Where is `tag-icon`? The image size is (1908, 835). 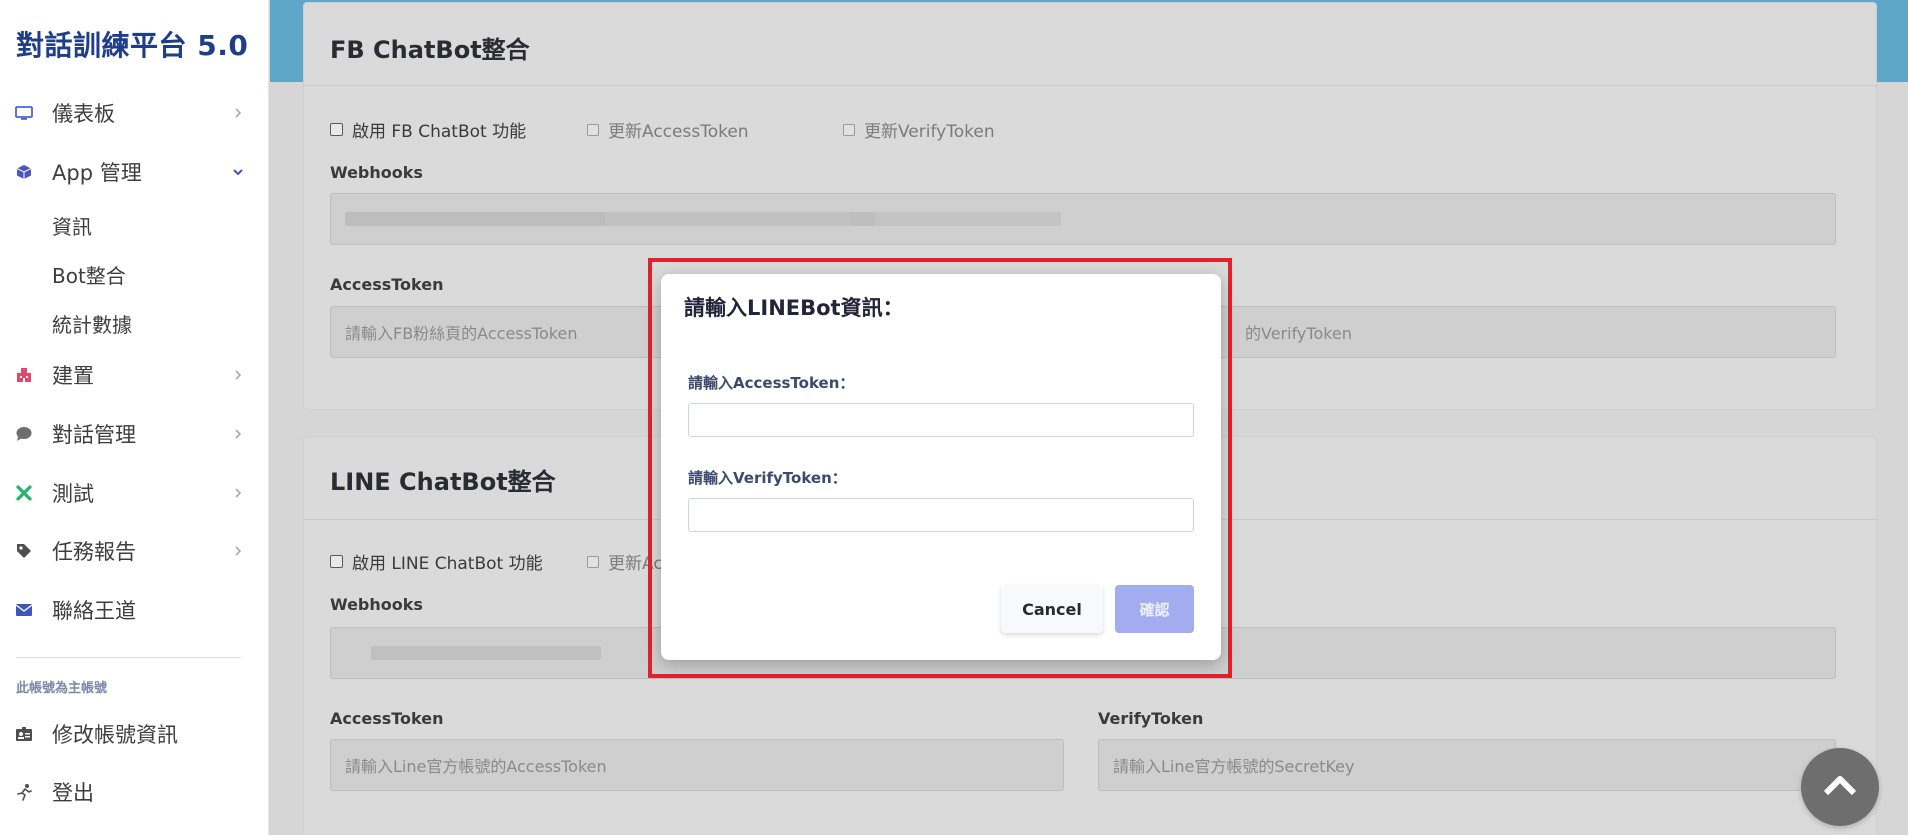 tag-icon is located at coordinates (24, 551).